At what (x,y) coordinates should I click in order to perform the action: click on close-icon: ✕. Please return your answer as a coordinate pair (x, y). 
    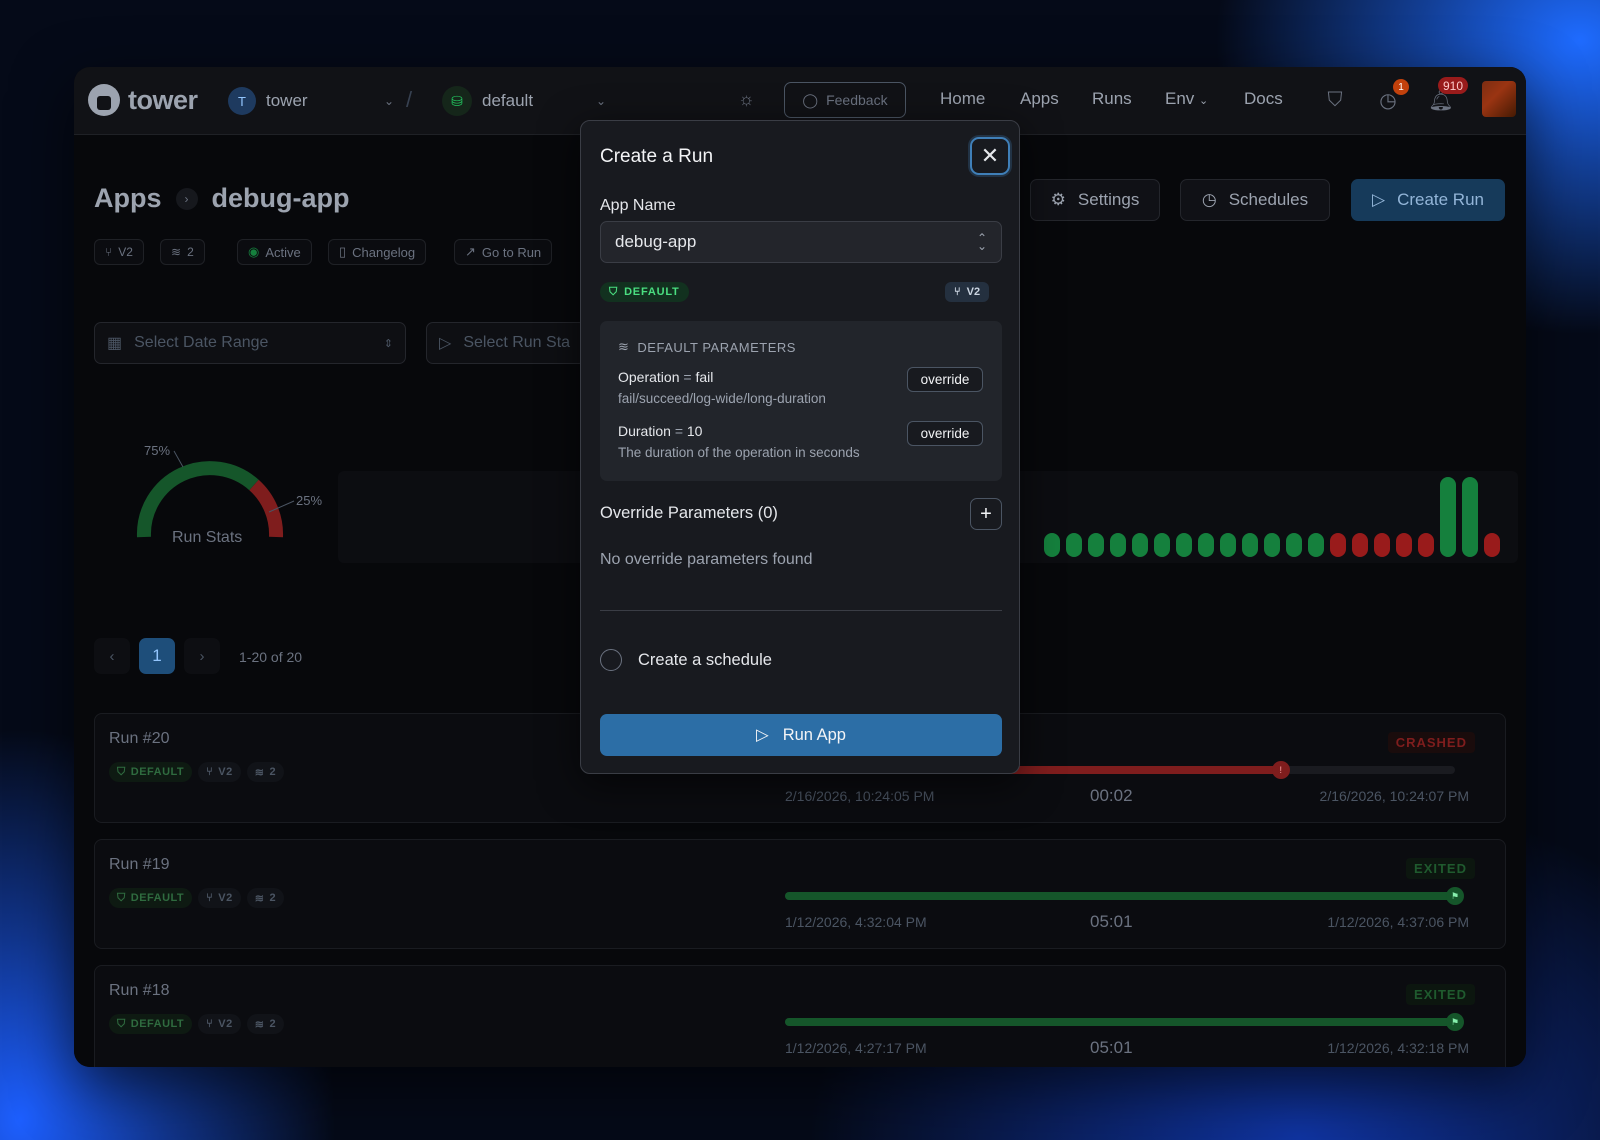
    Looking at the image, I should click on (990, 155).